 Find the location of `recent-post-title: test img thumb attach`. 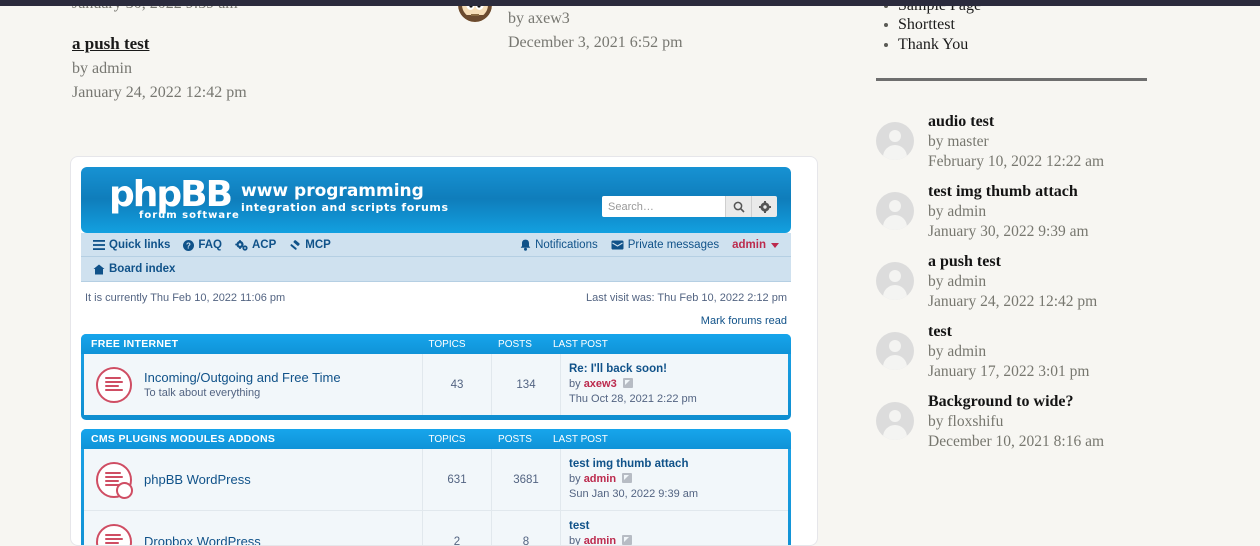

recent-post-title: test img thumb attach is located at coordinates (1047, 192).